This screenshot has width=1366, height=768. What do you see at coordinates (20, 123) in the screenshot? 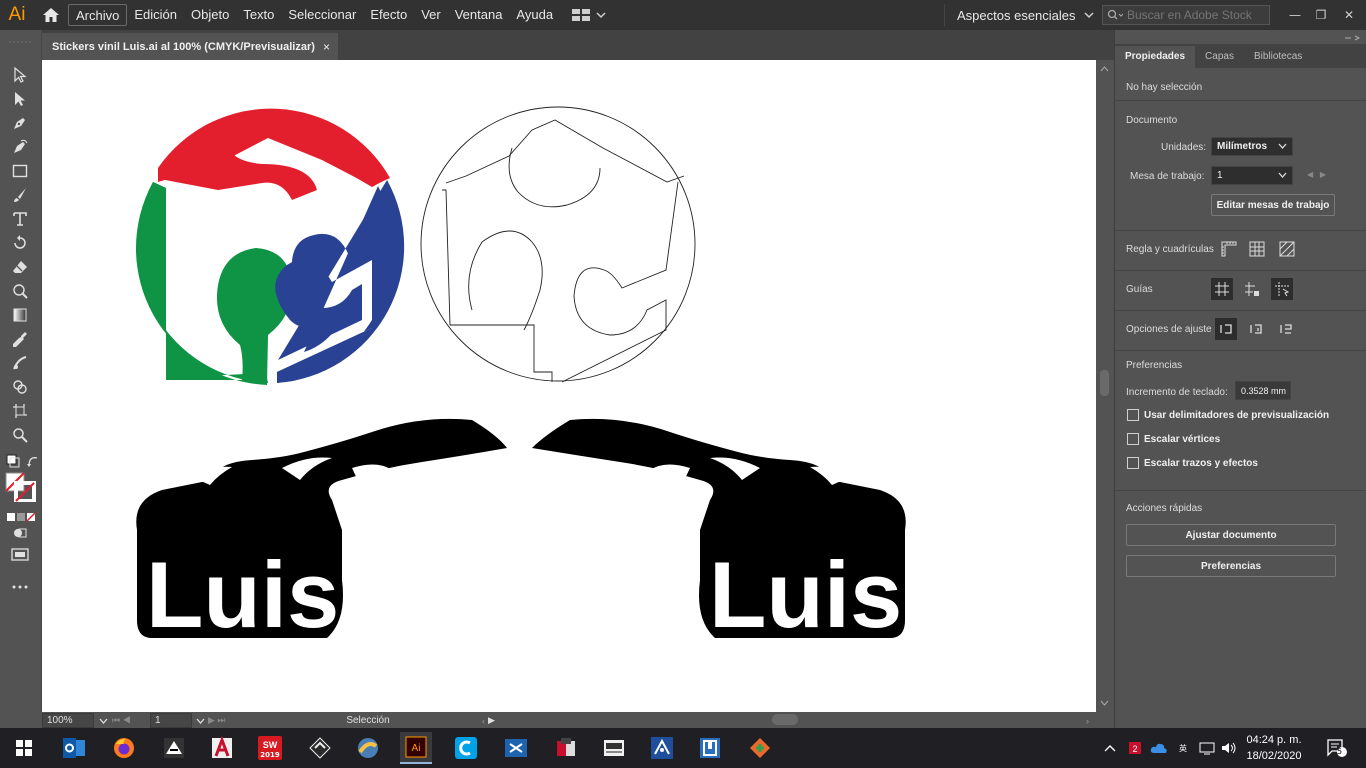
I see `pen-tool` at bounding box center [20, 123].